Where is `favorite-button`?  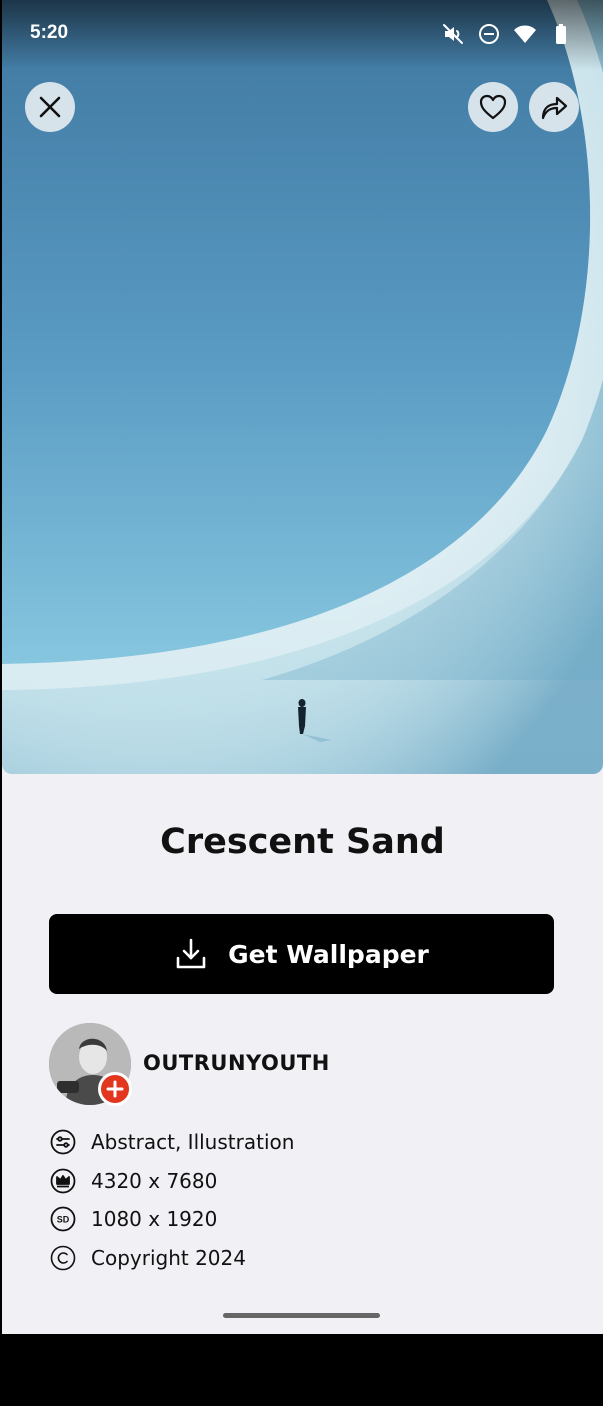
favorite-button is located at coordinates (493, 107).